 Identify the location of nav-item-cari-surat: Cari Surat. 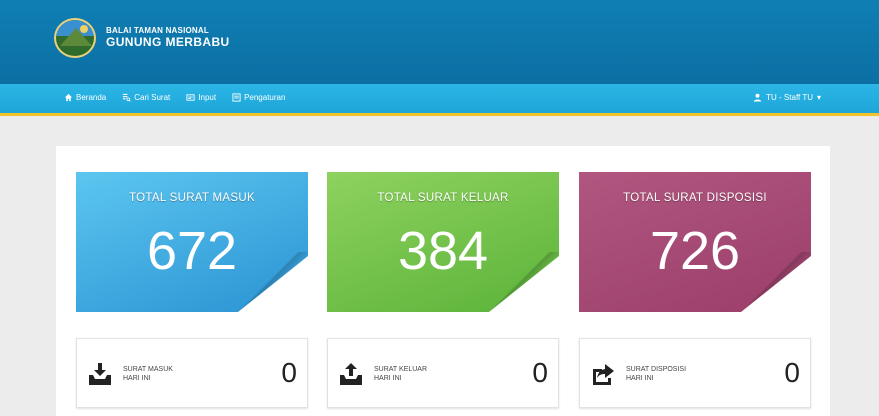
(146, 97).